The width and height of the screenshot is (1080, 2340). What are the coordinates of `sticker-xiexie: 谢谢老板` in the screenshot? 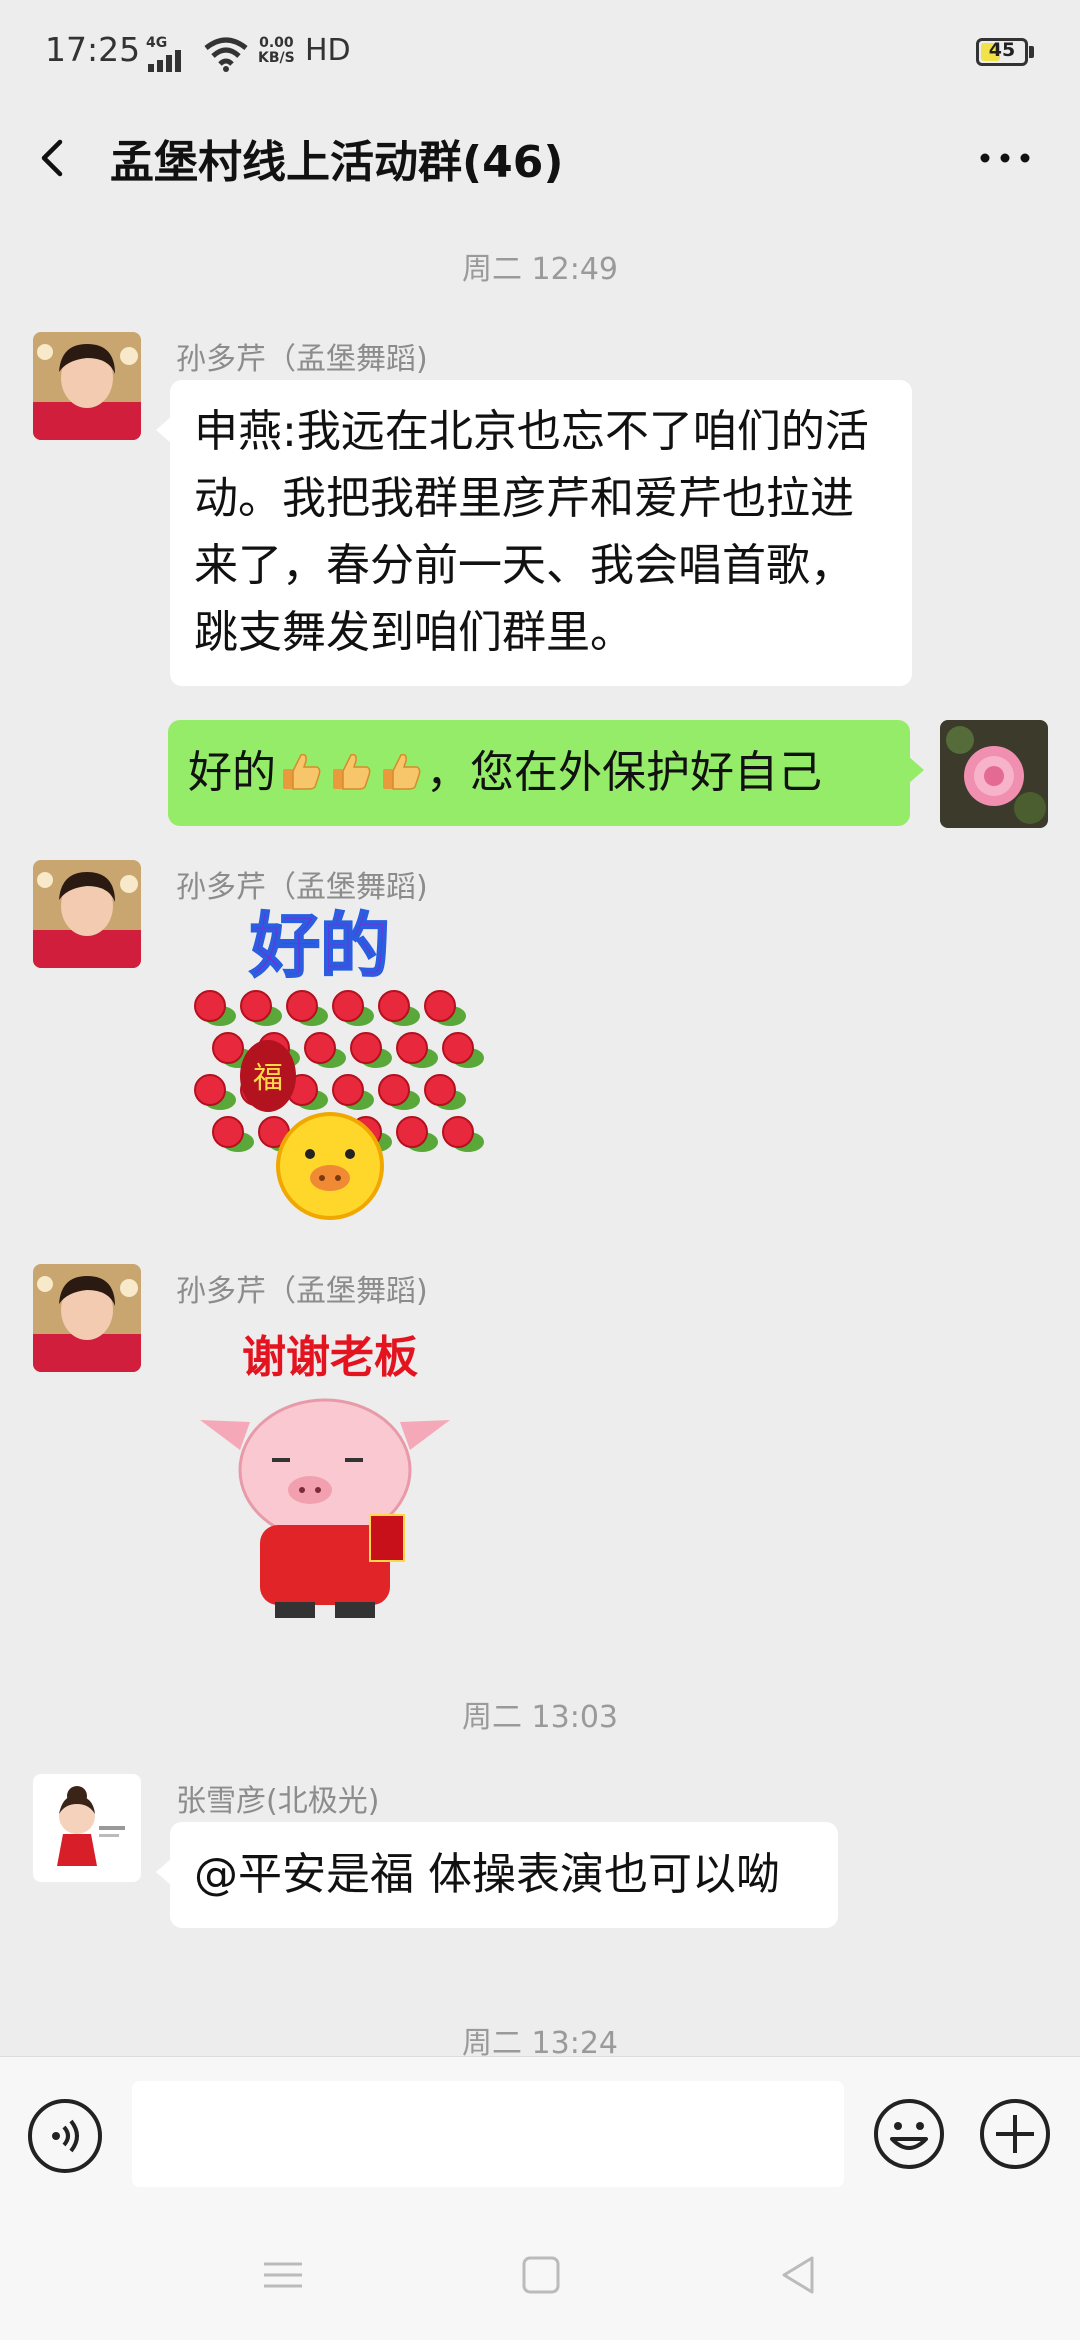 It's located at (335, 1475).